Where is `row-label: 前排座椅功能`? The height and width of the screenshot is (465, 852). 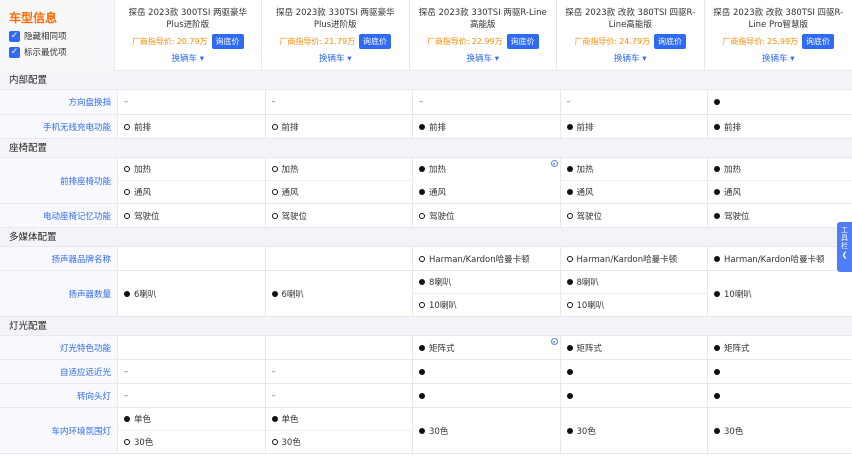
row-label: 前排座椅功能 is located at coordinates (59, 180).